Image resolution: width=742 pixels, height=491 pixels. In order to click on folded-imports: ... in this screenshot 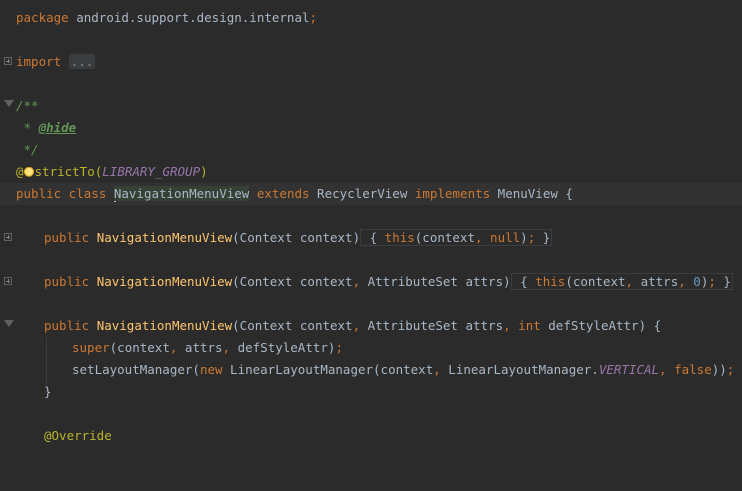, I will do `click(82, 61)`.